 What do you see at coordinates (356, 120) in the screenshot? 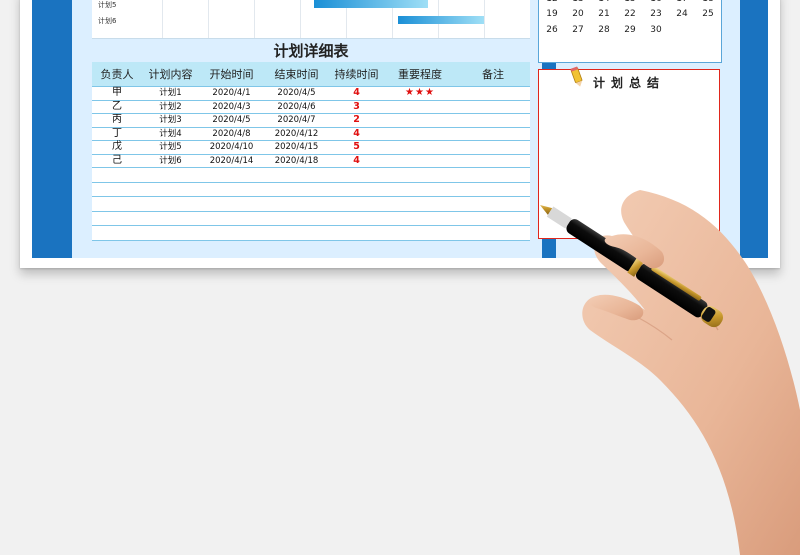
I see `cell-duration: 2` at bounding box center [356, 120].